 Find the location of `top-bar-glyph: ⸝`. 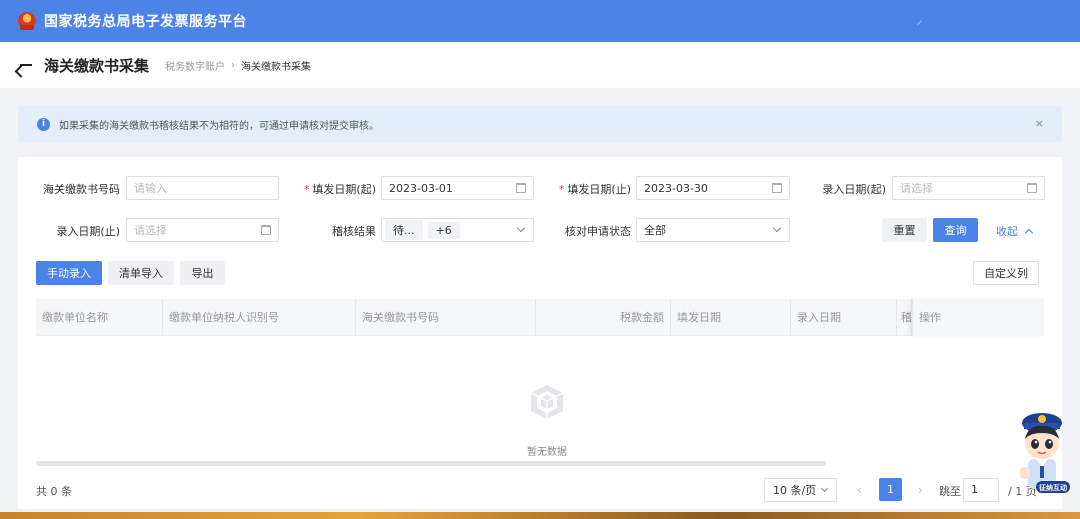

top-bar-glyph: ⸝ is located at coordinates (919, 20).